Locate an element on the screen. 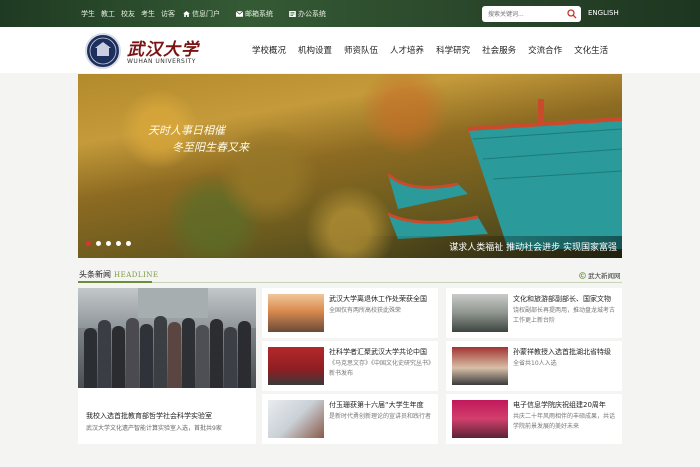 This screenshot has height=467, width=700. news-card: 社科学者汇聚武汉大学共论中国 《马克思文存》《中国文化史研究丛书》新书发布 is located at coordinates (350, 366).